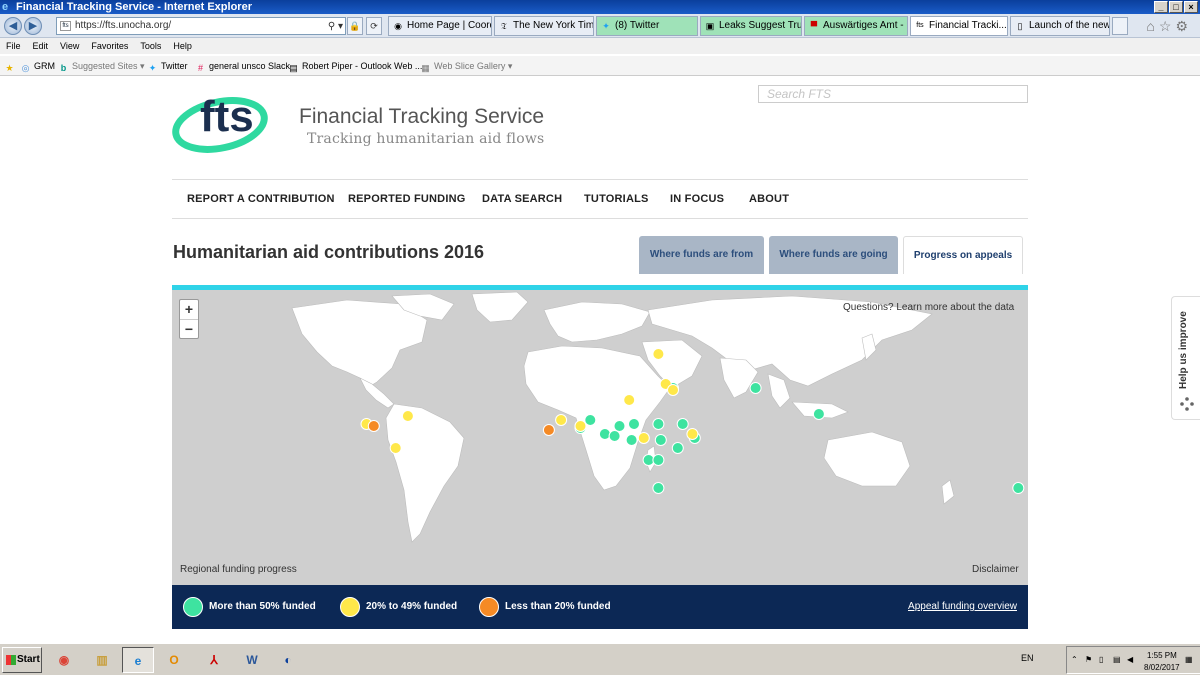 This screenshot has height=675, width=1200. What do you see at coordinates (647, 26) in the screenshot?
I see `tab-twitter: ✦ (8) Twitter` at bounding box center [647, 26].